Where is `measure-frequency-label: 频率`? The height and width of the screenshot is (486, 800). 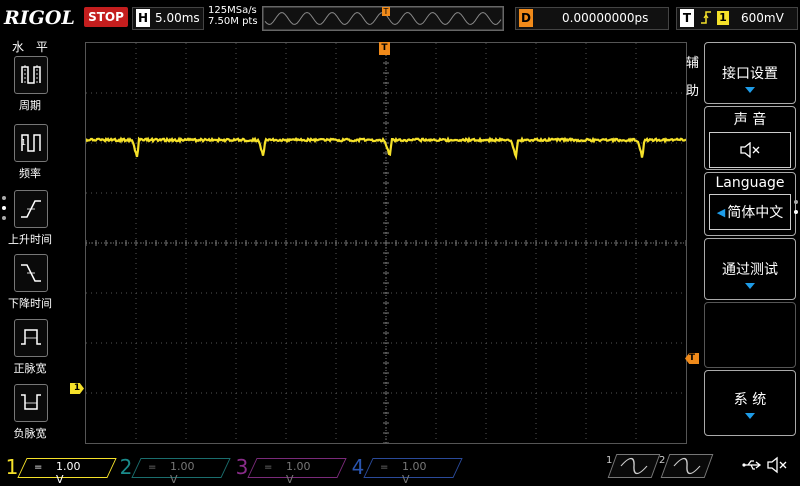
measure-frequency-label: 频率 is located at coordinates (30, 173).